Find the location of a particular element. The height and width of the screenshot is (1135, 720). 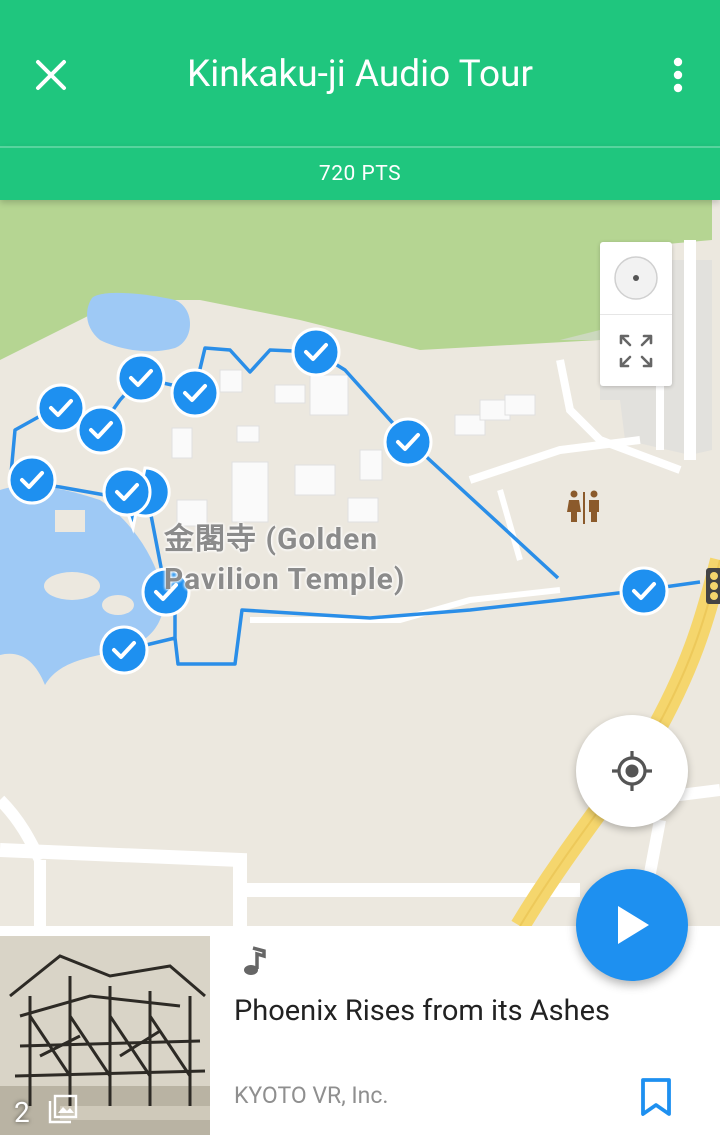

photo-library-icon is located at coordinates (63, 1109).